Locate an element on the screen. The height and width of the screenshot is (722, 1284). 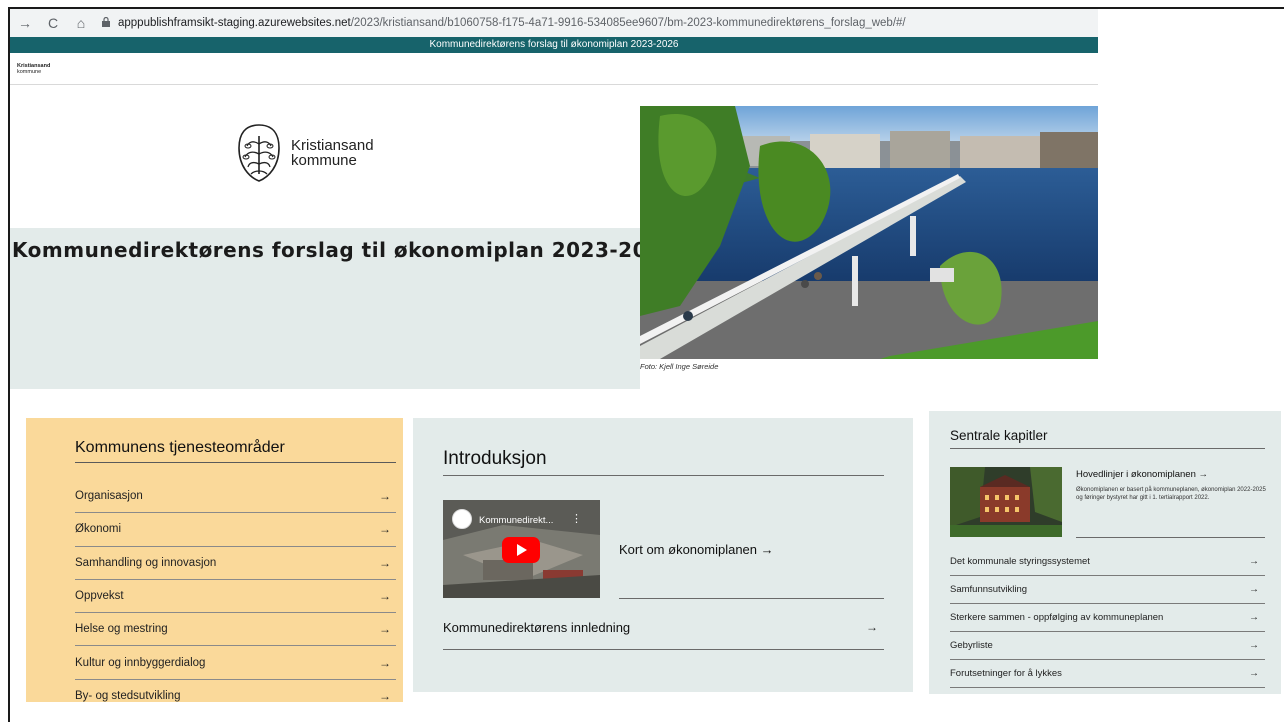
service-link-helse: Helse og mestring → is located at coordinates (235, 630).